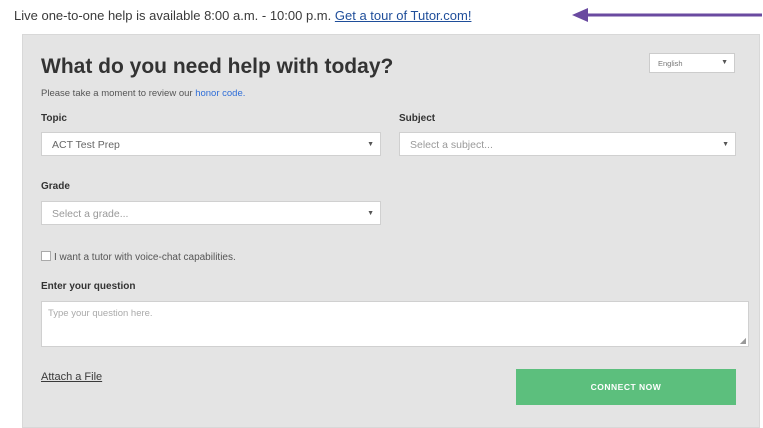 This screenshot has width=763, height=428. I want to click on connect-now-button: CONNECT NOW, so click(626, 387).